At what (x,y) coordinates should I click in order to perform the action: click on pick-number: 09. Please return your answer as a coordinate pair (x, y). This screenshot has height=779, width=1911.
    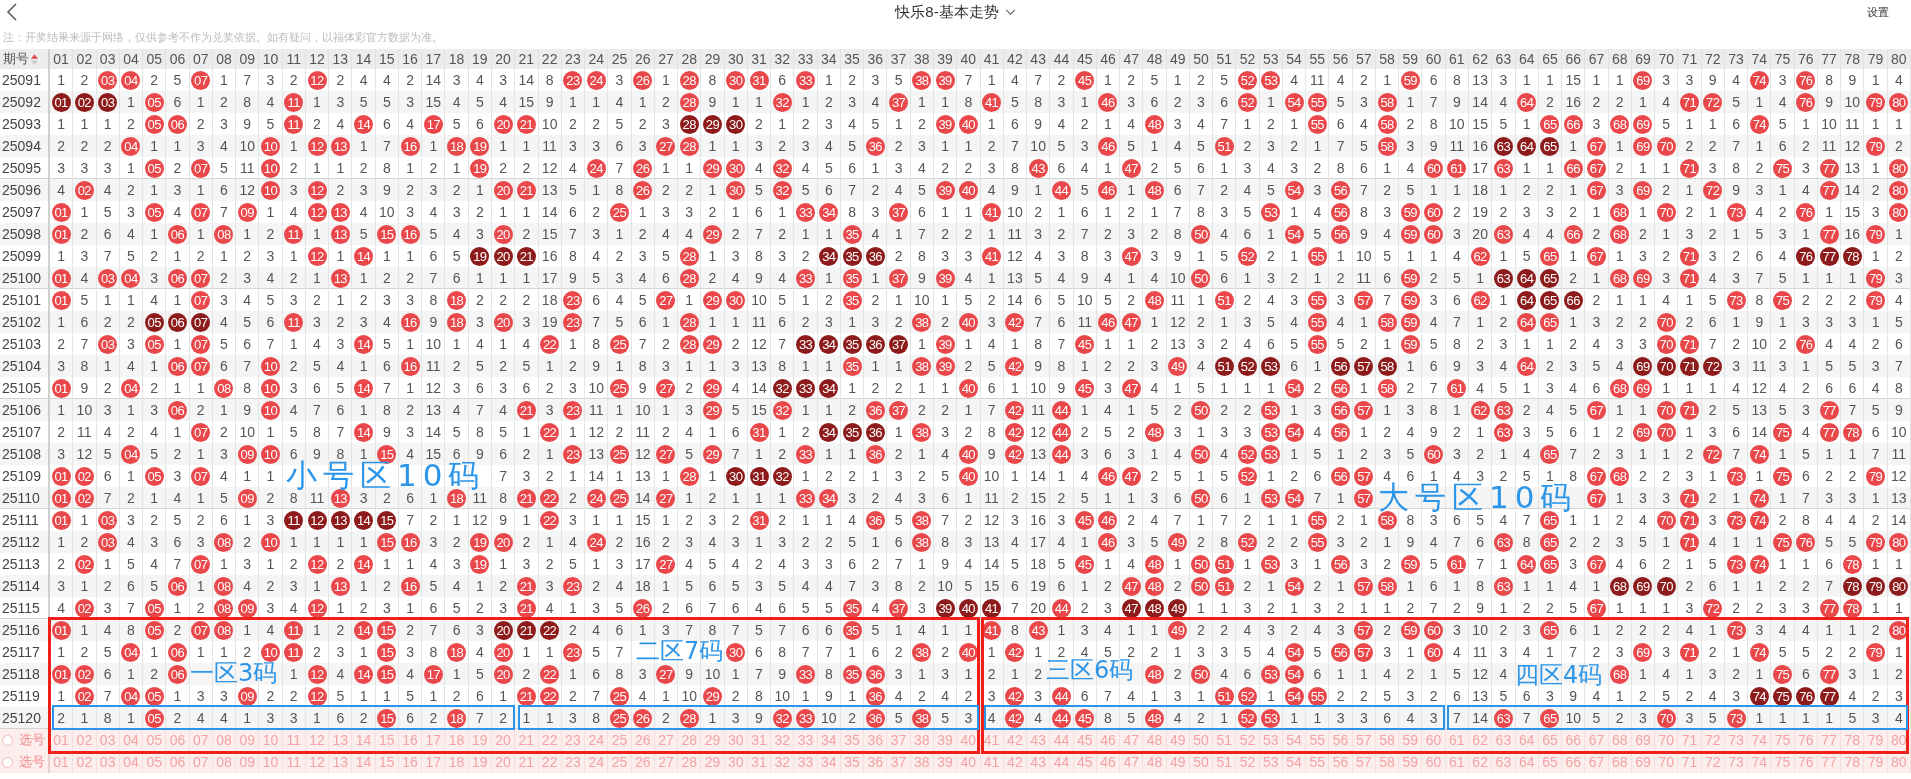
    Looking at the image, I should click on (248, 740).